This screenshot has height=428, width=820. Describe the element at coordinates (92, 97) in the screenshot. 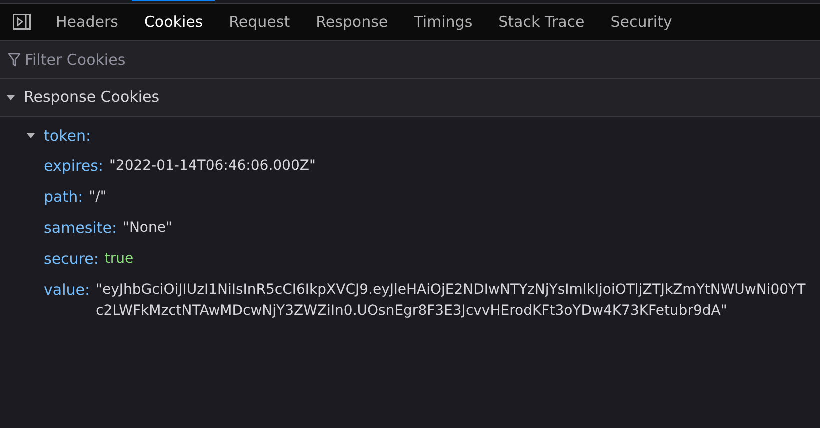

I see `section-title: Response Cookies` at that location.